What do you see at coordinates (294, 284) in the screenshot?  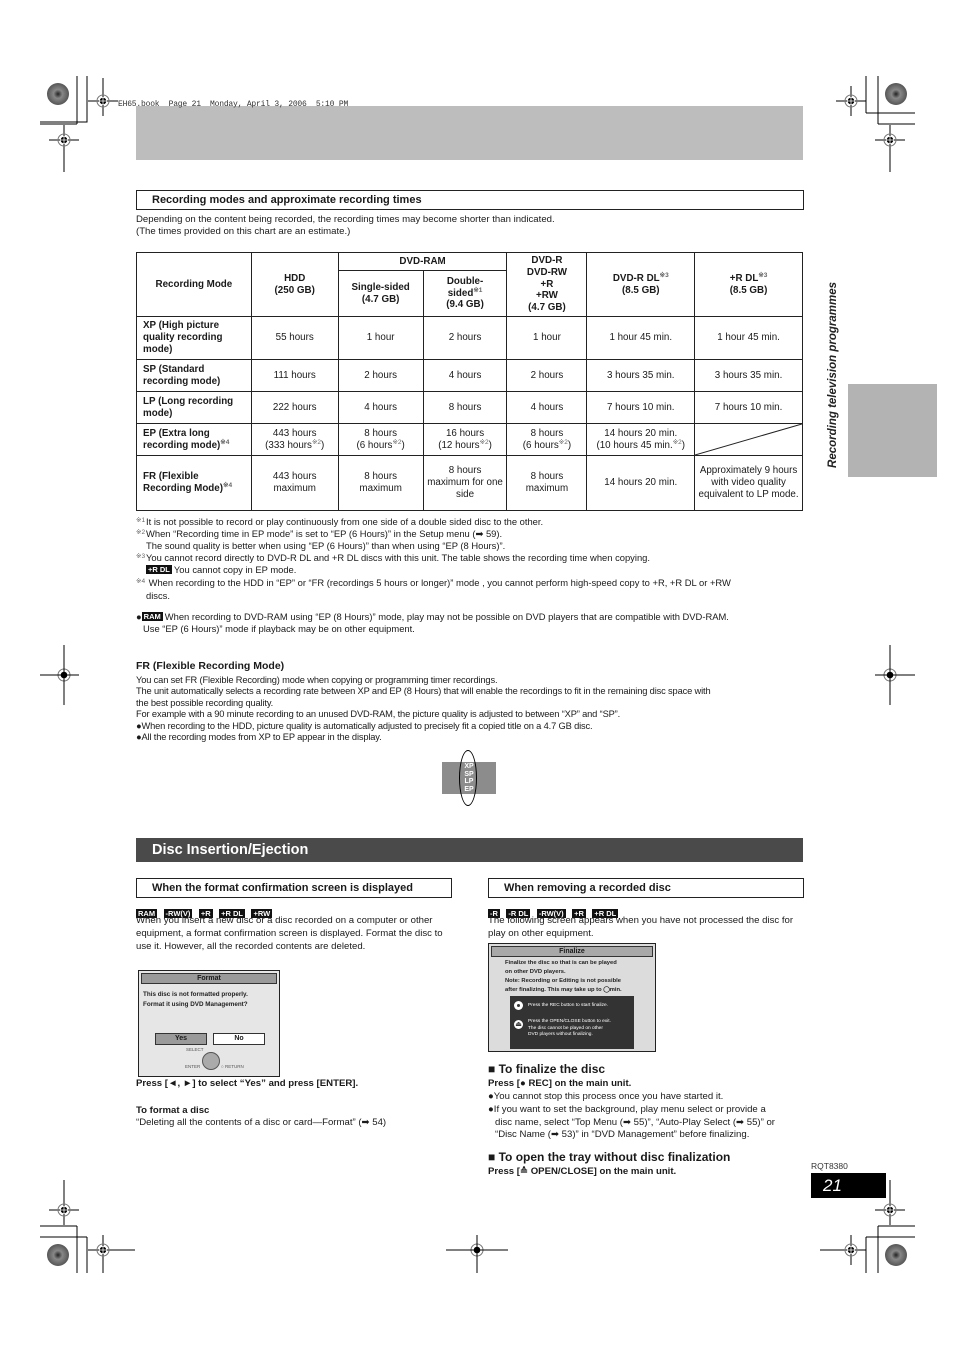 I see `header-hdd: HDD (250 GB)` at bounding box center [294, 284].